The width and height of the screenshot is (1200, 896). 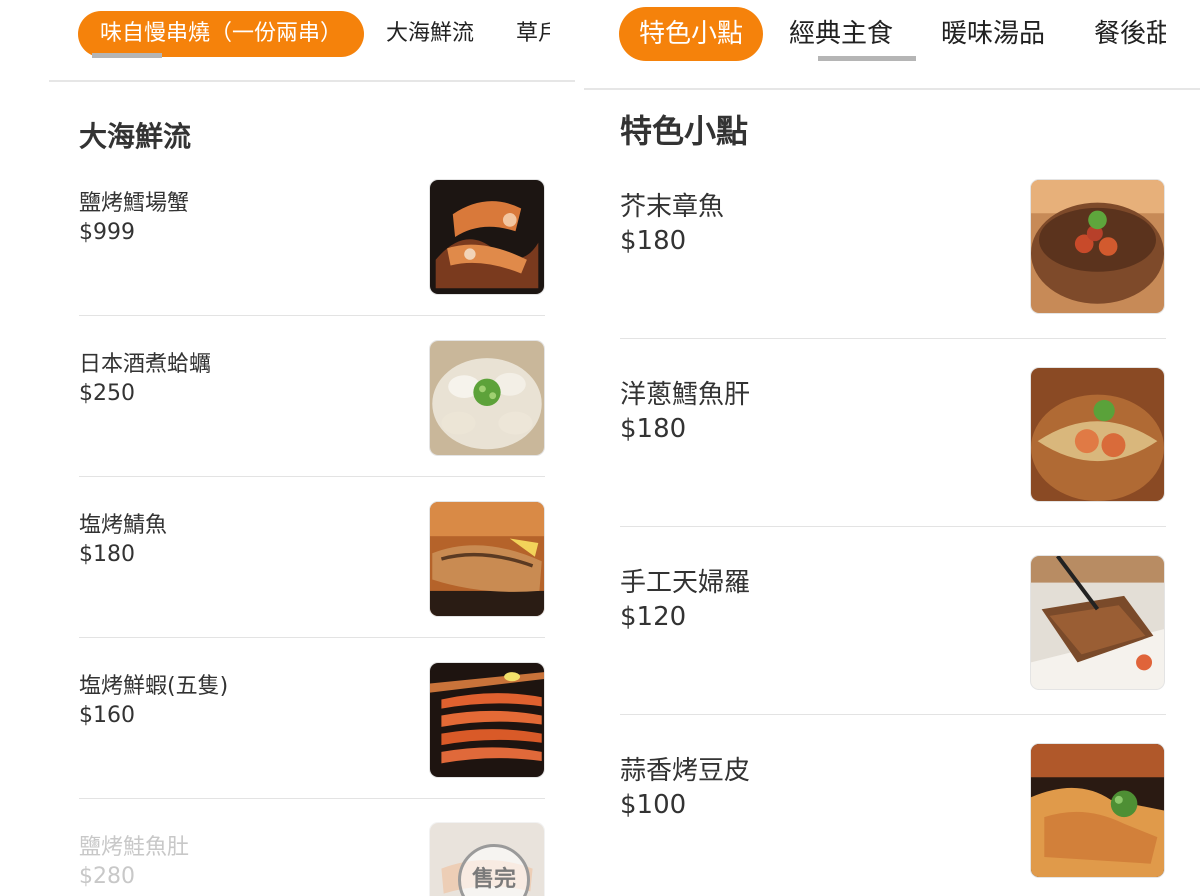 What do you see at coordinates (653, 805) in the screenshot?
I see `item-price: $100` at bounding box center [653, 805].